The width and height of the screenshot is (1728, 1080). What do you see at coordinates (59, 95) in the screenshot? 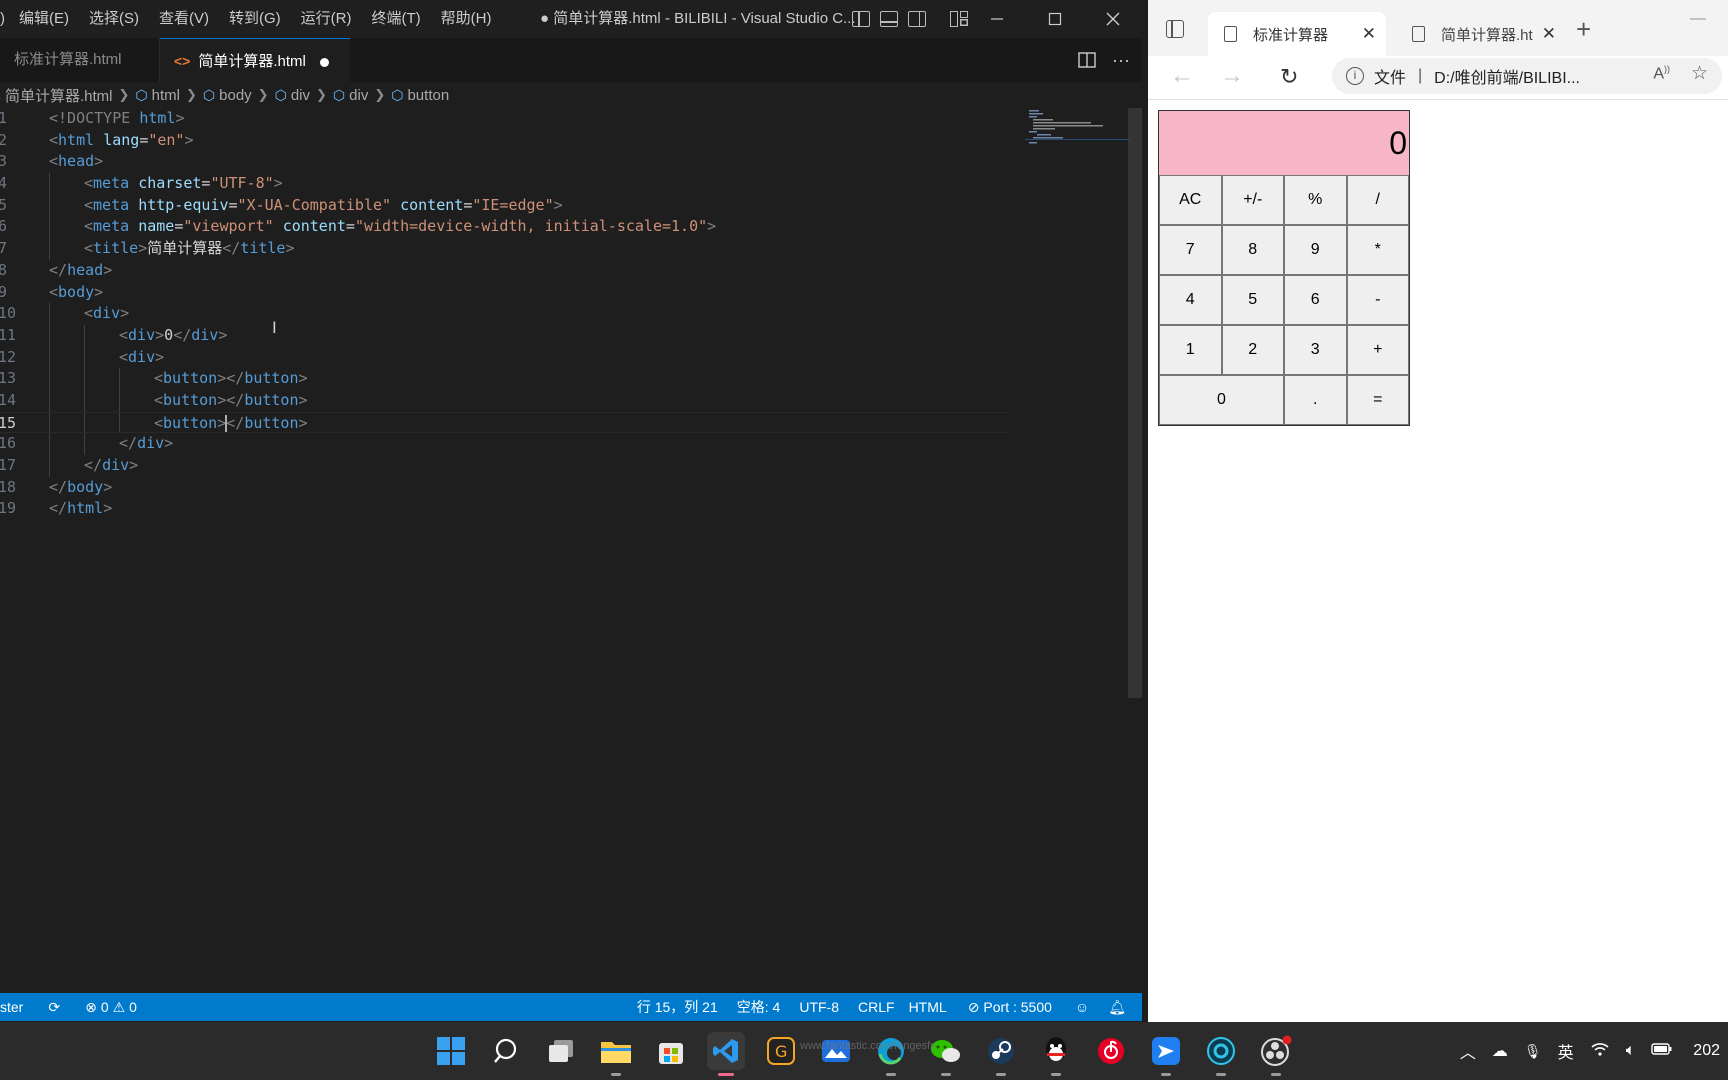
I see `breadcrumb-file: 简单计算器.html` at bounding box center [59, 95].